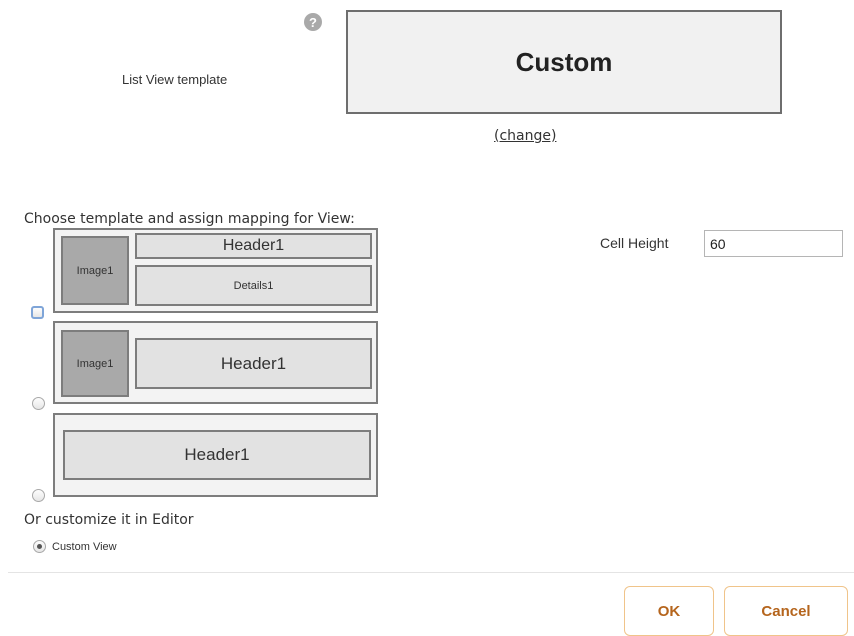 This screenshot has height=636, width=854. I want to click on details-placeholder: Details1, so click(253, 285).